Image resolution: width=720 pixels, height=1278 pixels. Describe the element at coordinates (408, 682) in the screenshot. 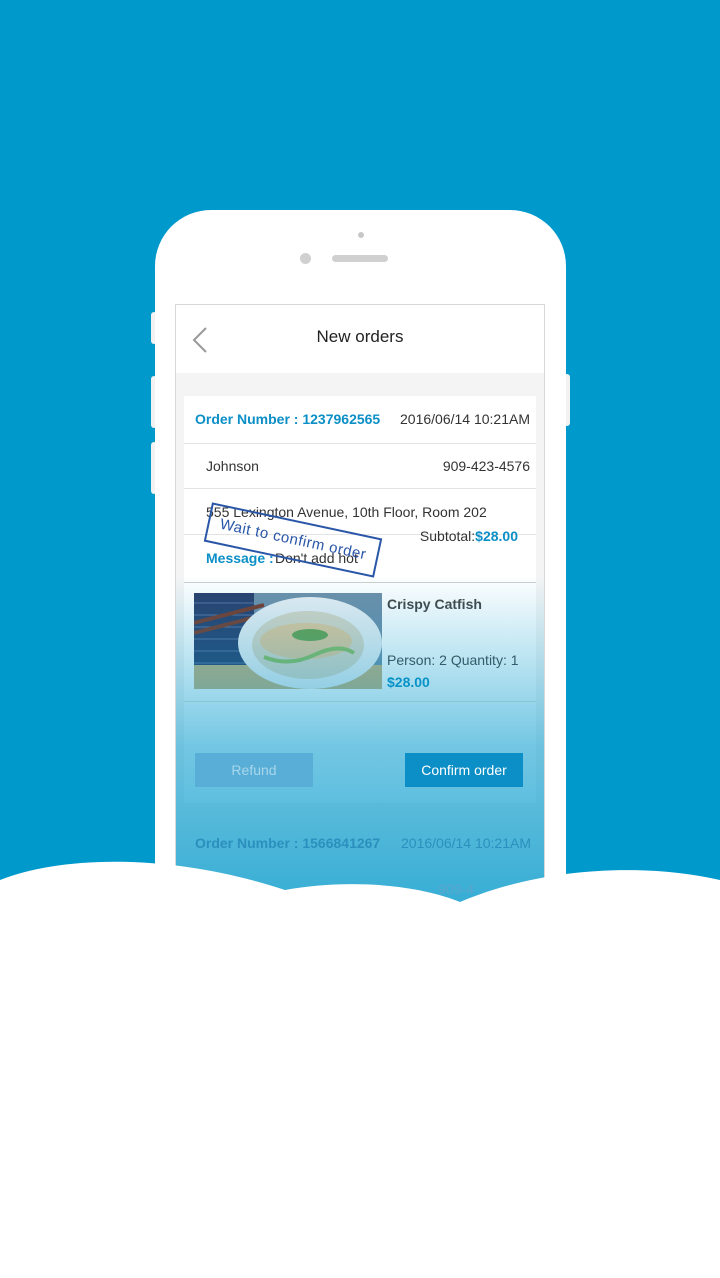

I see `item-price: $28.00` at that location.